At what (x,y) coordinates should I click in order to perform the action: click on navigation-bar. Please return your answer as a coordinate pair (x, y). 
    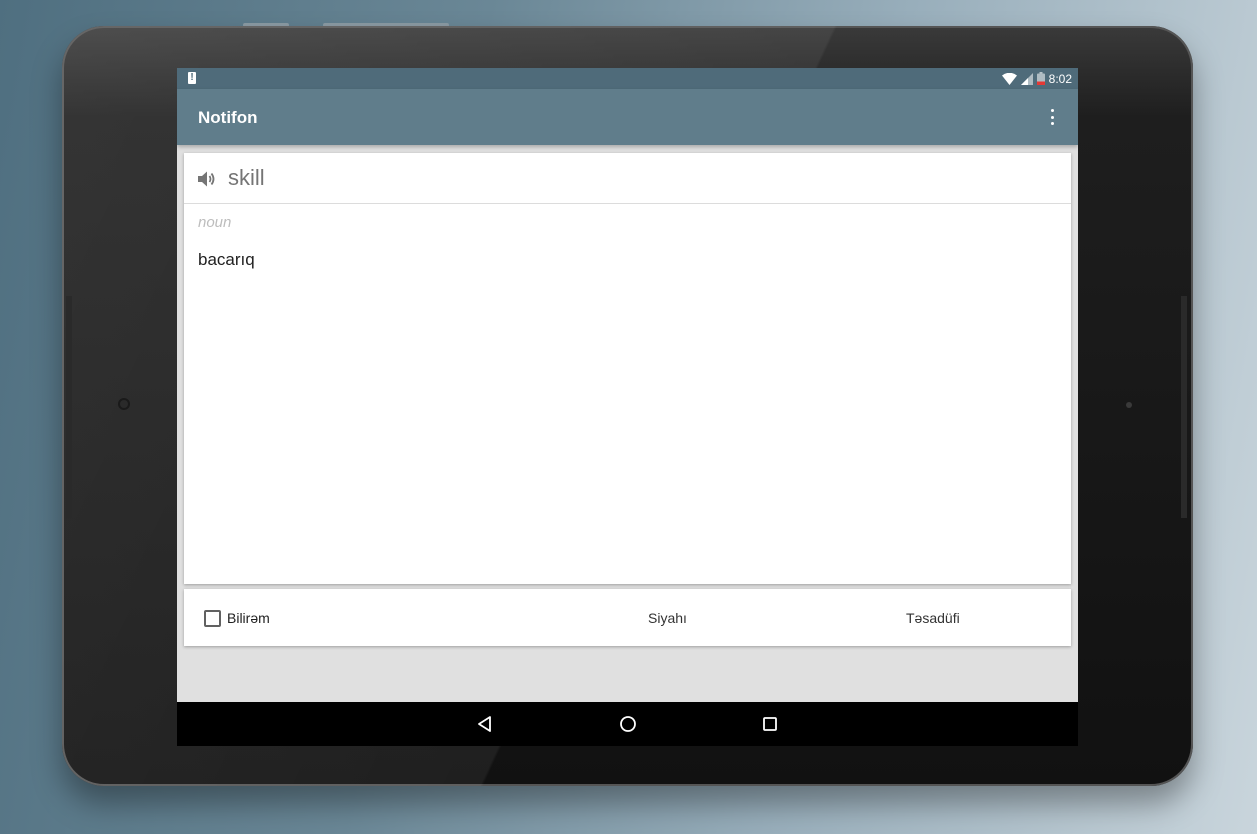
    Looking at the image, I should click on (627, 724).